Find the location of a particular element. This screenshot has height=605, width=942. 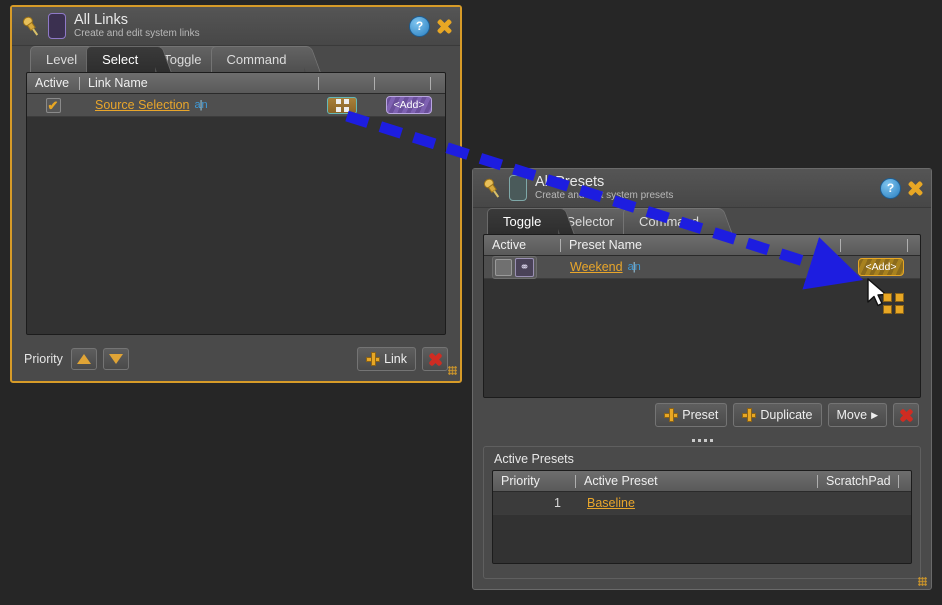

priority-down-button is located at coordinates (115, 359).